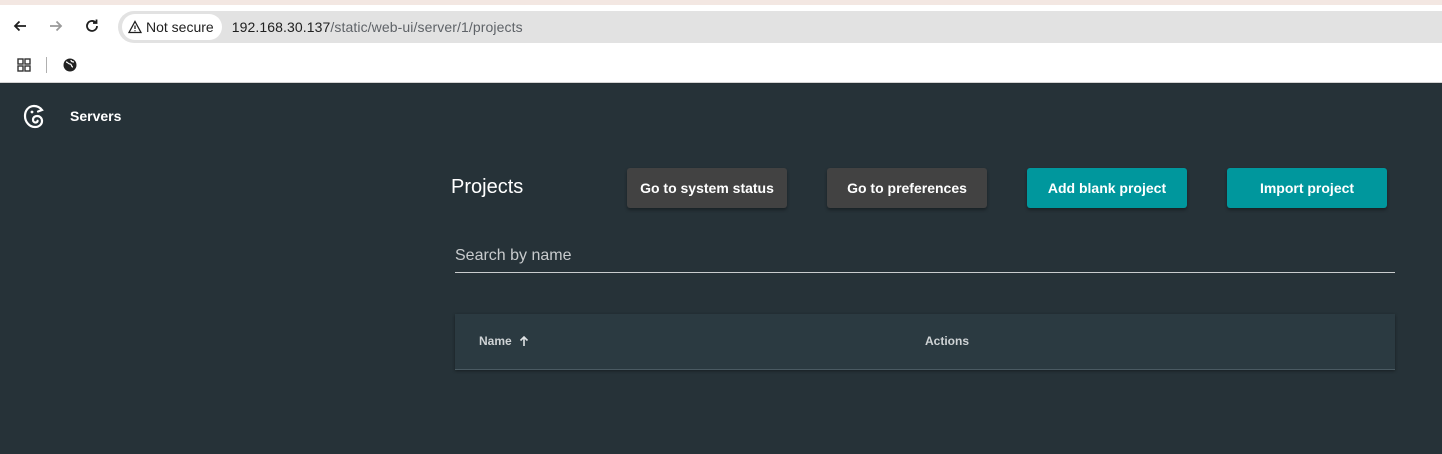 The image size is (1442, 454). Describe the element at coordinates (721, 65) in the screenshot. I see `bookmarks-bar` at that location.